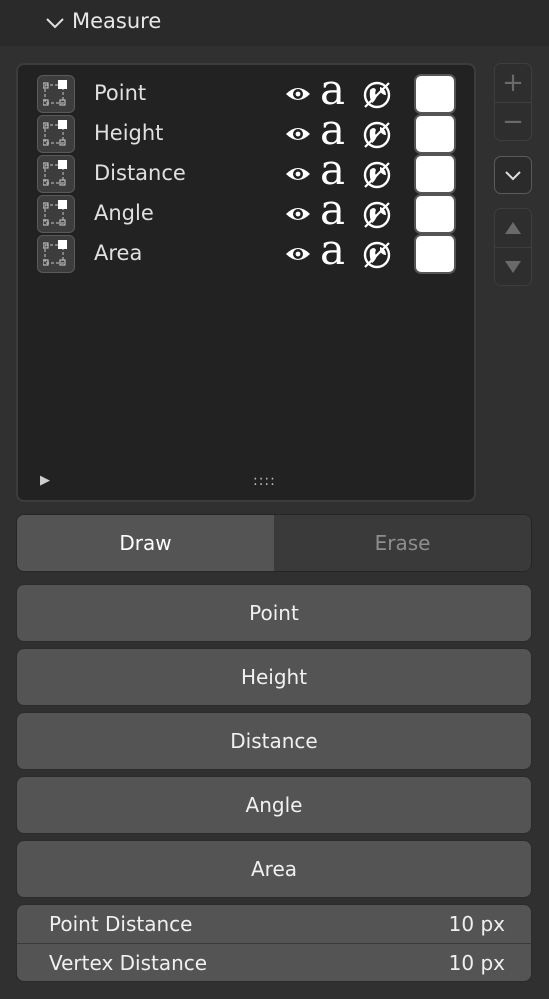 The width and height of the screenshot is (549, 999). I want to click on minus-icon: −, so click(513, 121).